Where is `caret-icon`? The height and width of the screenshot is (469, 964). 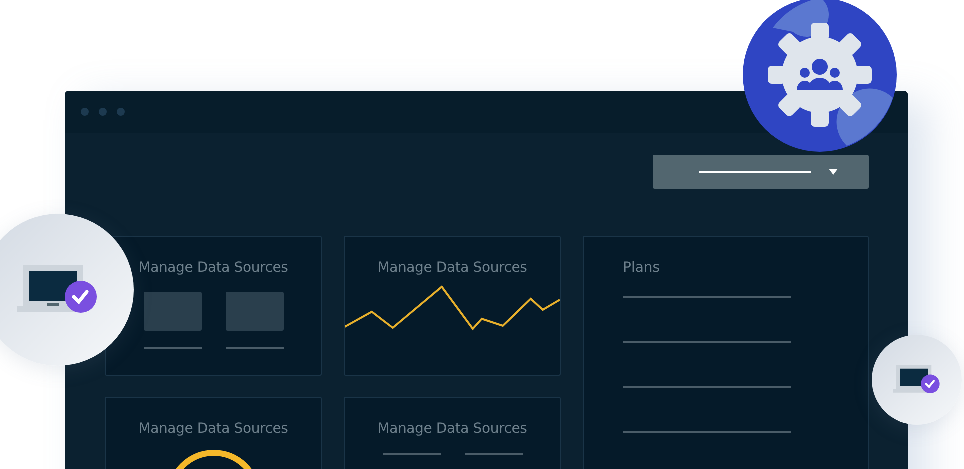 caret-icon is located at coordinates (833, 172).